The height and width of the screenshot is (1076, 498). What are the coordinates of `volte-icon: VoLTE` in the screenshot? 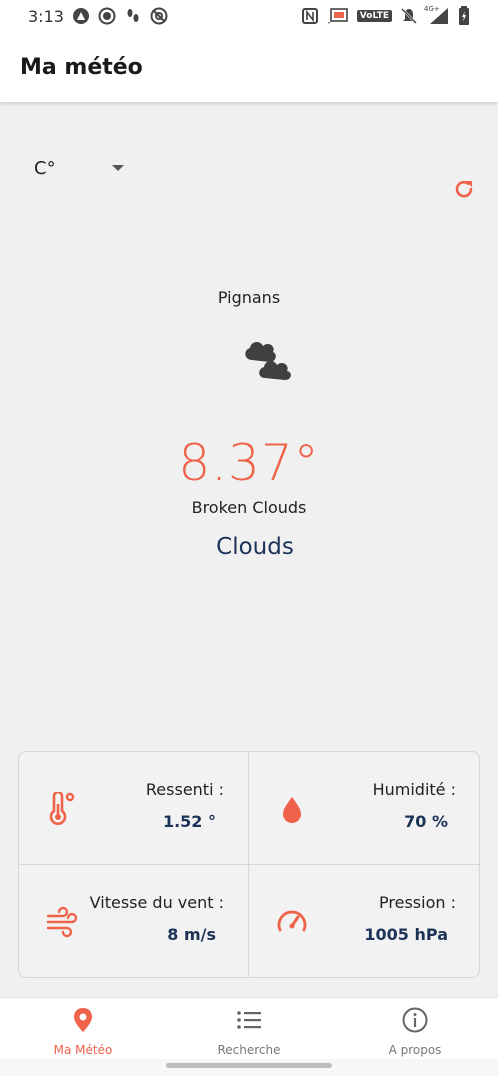 It's located at (374, 16).